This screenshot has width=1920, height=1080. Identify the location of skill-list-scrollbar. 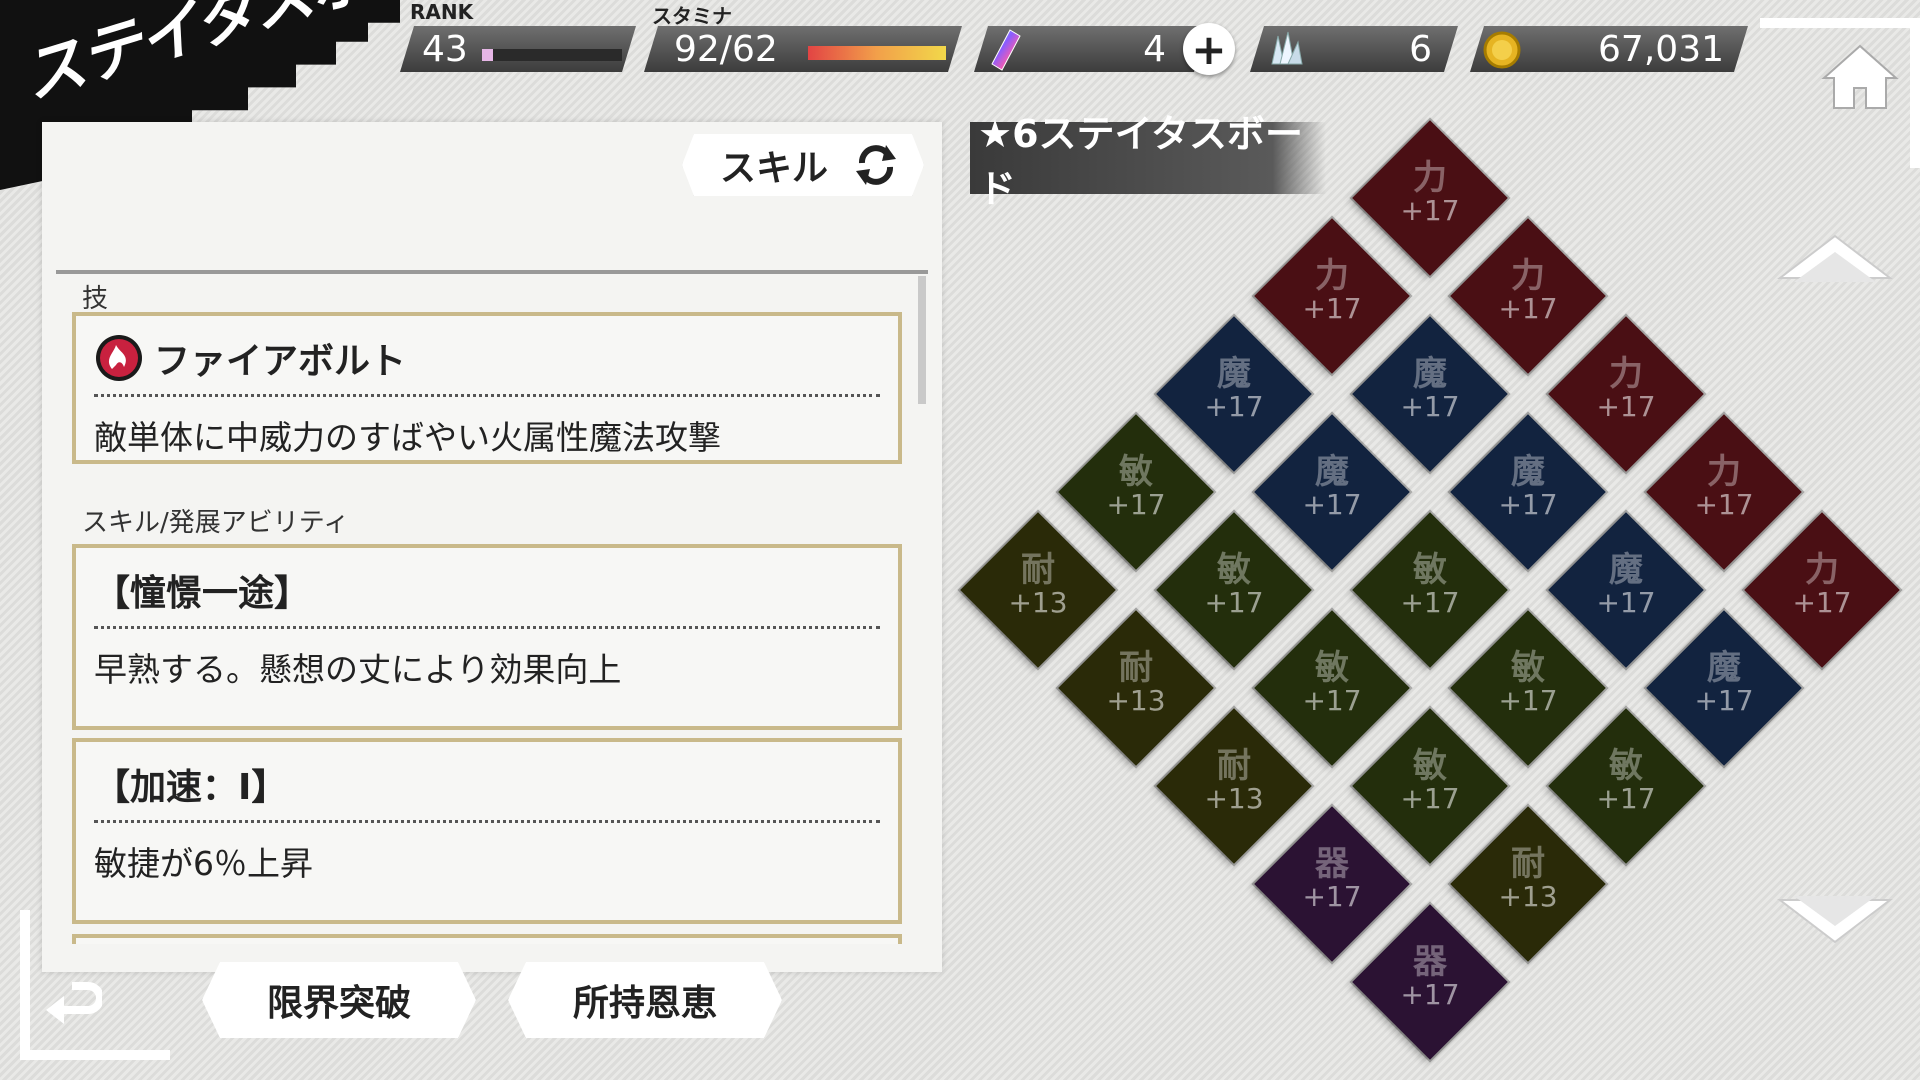
(922, 340).